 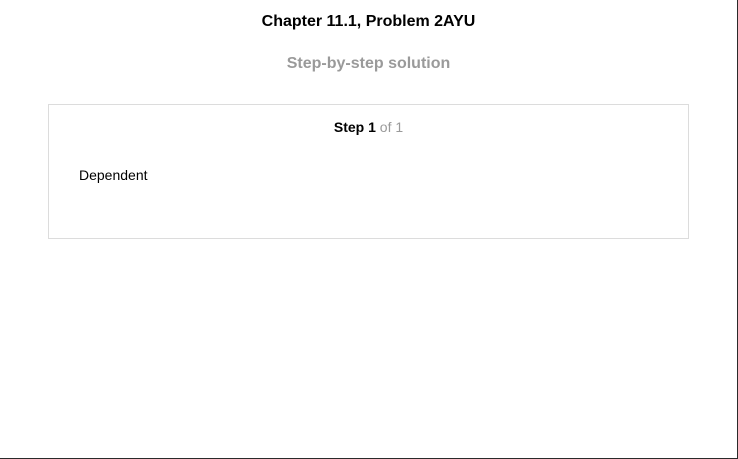 I want to click on page-subtitle: Step-by-step solution, so click(x=368, y=63).